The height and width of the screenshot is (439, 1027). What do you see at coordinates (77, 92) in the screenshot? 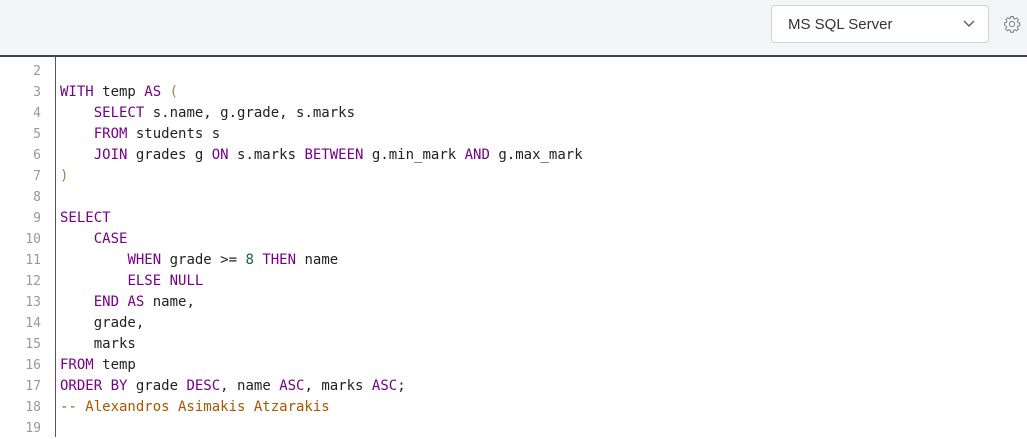
I see `sql-keyword: WITH` at bounding box center [77, 92].